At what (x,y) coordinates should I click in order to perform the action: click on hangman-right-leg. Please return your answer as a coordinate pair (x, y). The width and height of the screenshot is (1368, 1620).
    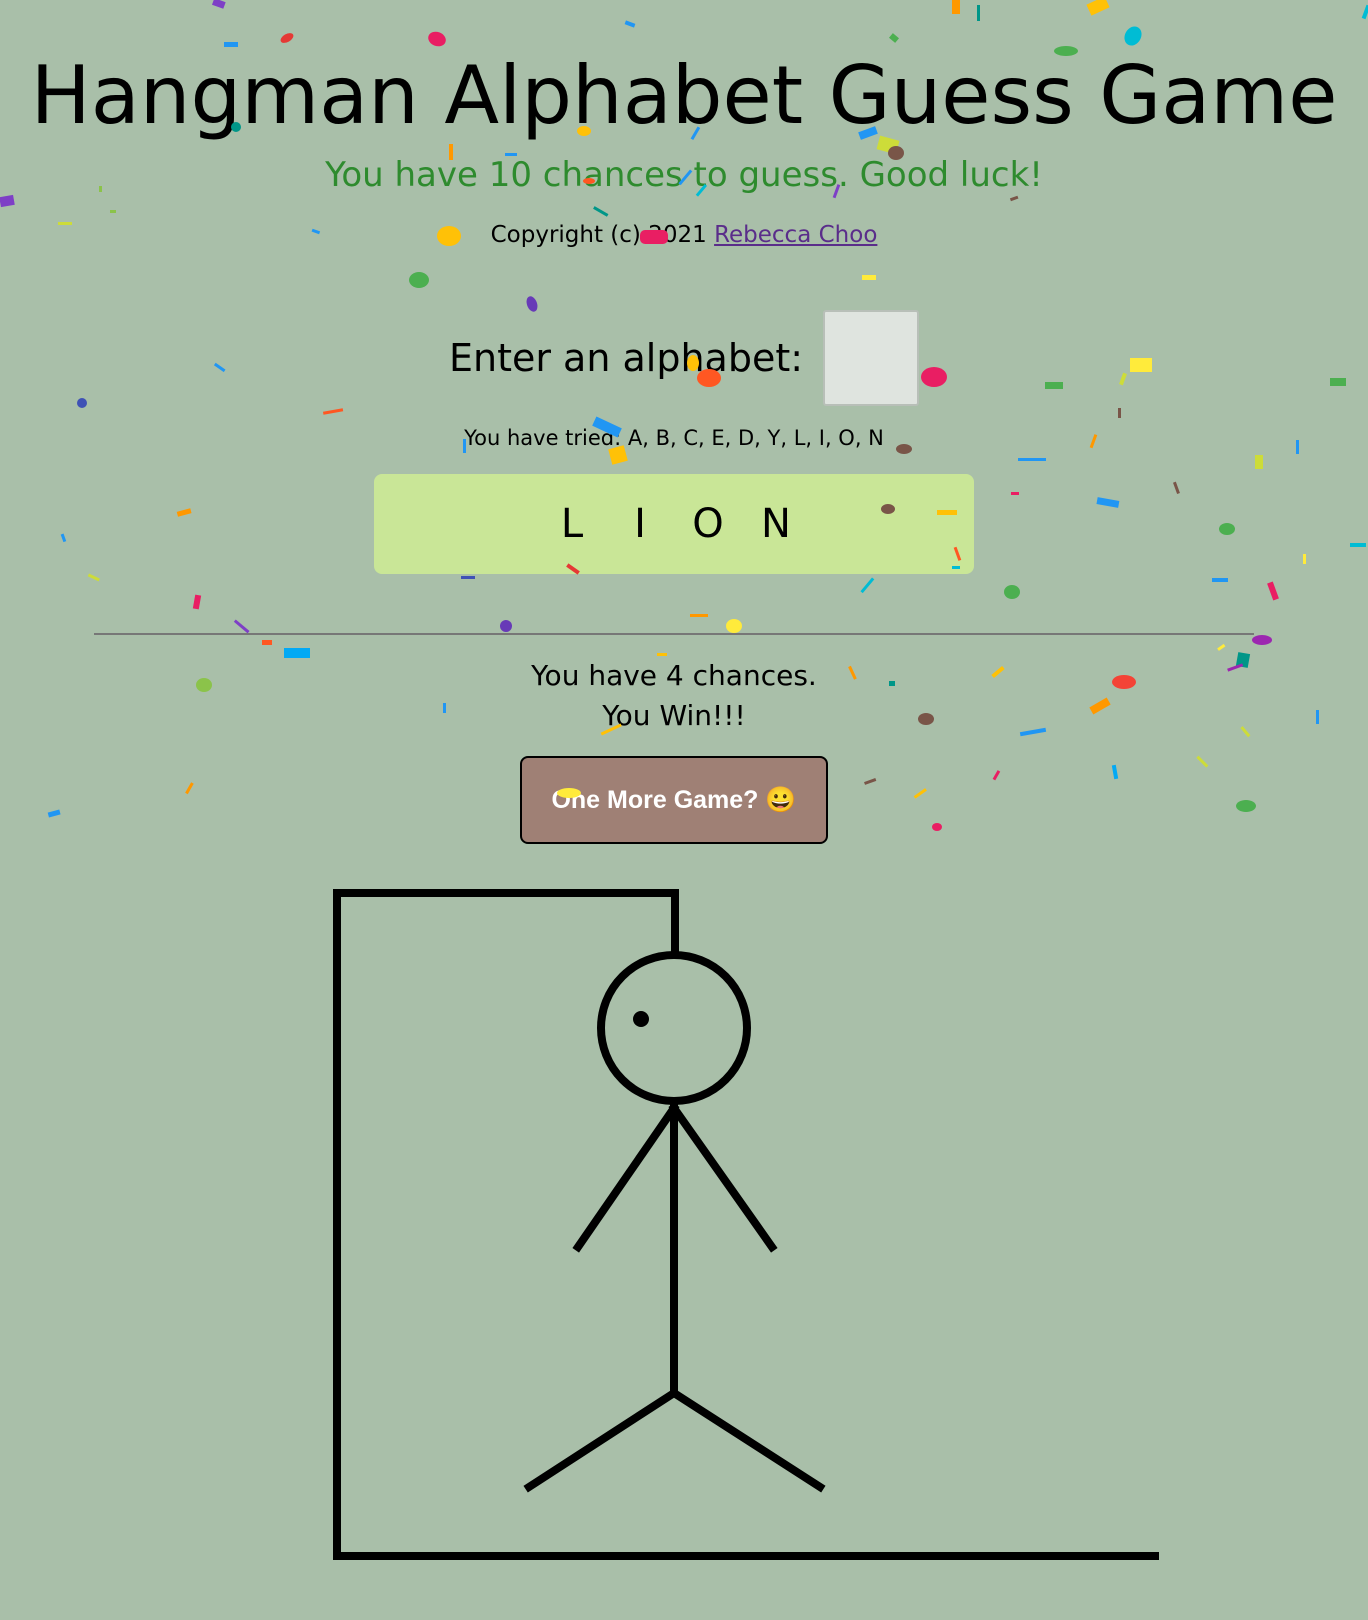
    Looking at the image, I should click on (747, 1440).